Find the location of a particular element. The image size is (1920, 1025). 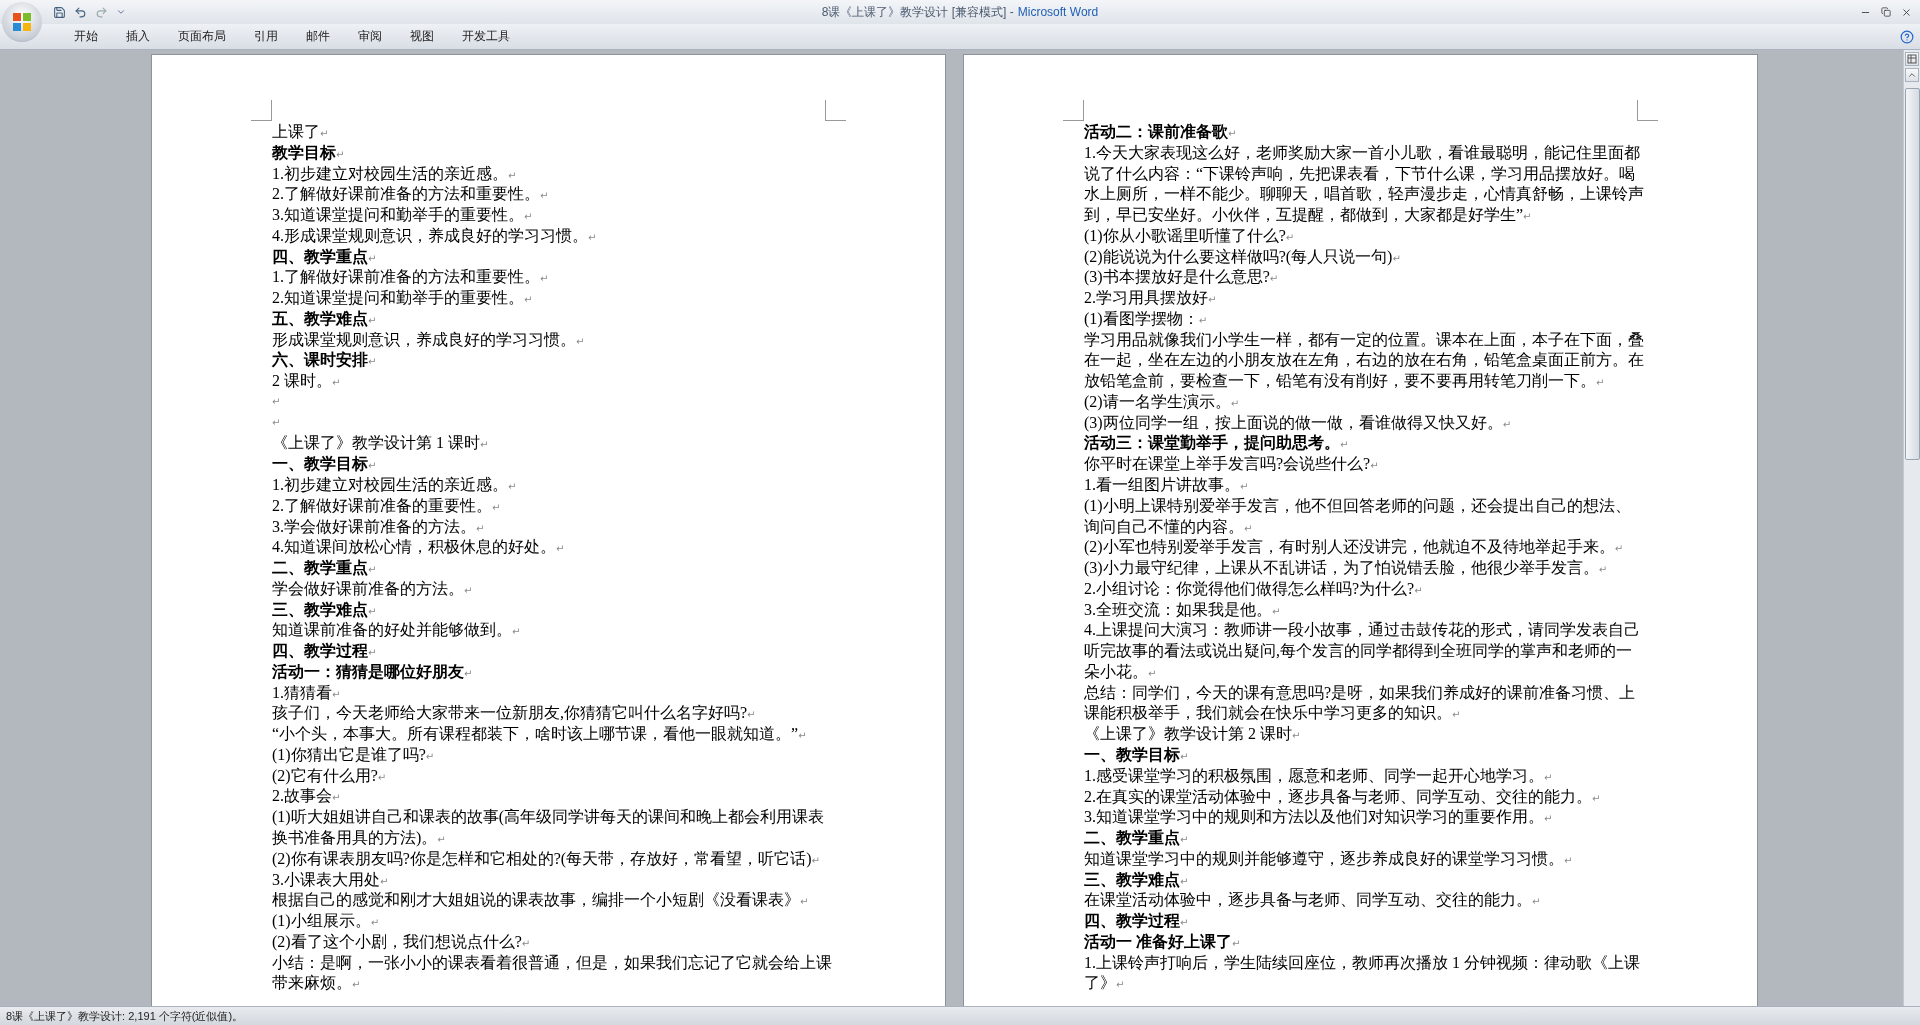

paragraph: 2.学习用具摆放好↵ is located at coordinates (1151, 298).